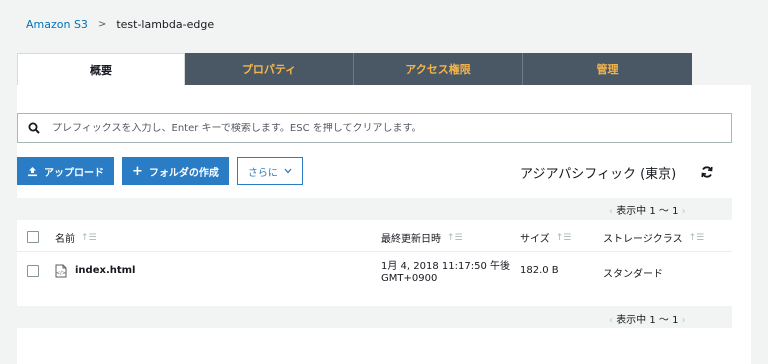 This screenshot has width=768, height=364. I want to click on pagination-top: ‹ 表示中 1 〜 1 ›, so click(647, 209).